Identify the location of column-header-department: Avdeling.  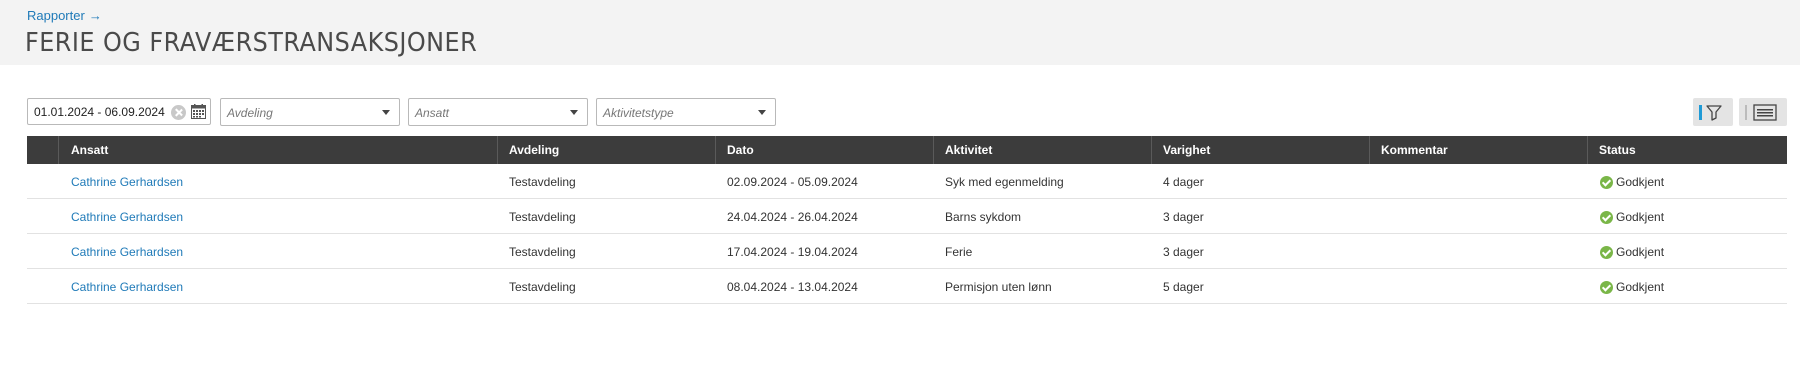
(534, 150).